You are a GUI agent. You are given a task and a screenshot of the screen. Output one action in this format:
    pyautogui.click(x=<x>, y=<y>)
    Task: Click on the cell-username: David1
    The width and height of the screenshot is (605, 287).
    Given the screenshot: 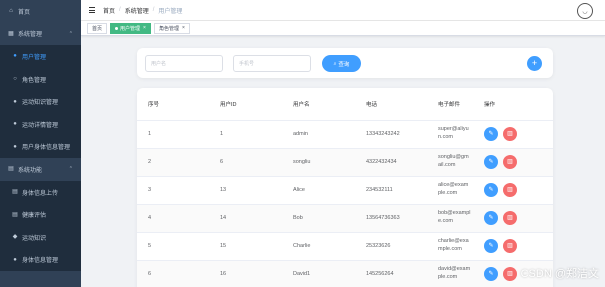 What is the action you would take?
    pyautogui.click(x=318, y=273)
    